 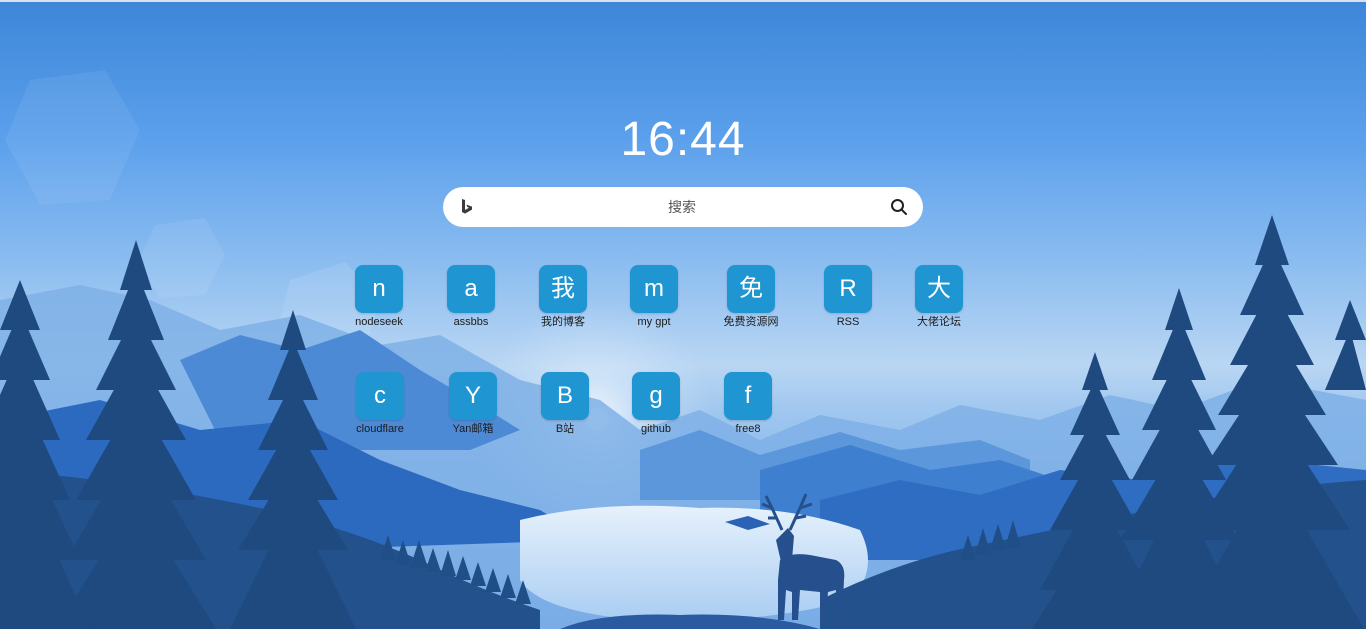 I want to click on shortcut-tile: g, so click(x=656, y=396).